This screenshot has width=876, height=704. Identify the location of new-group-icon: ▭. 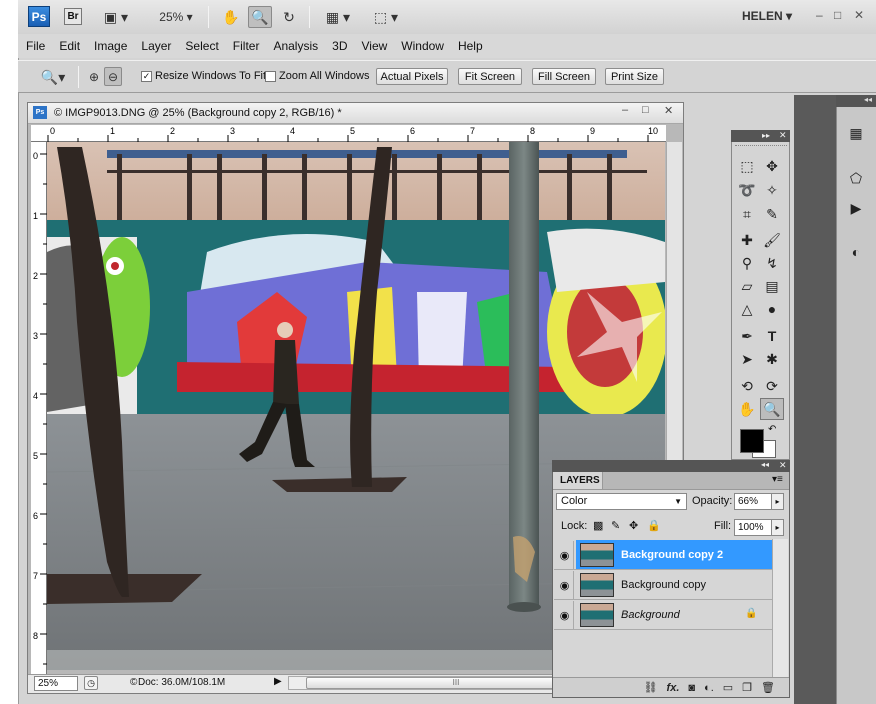
(728, 687).